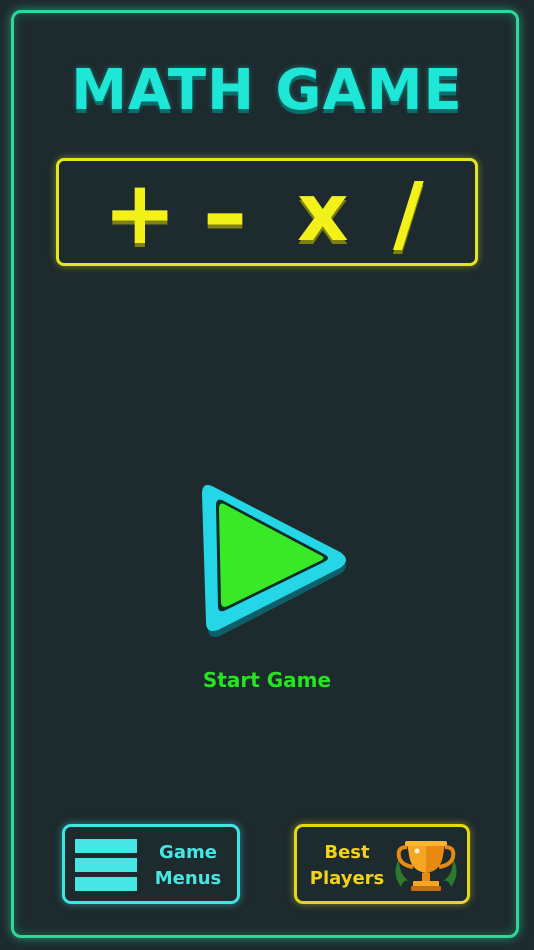 This screenshot has height=950, width=534. I want to click on start-game-label: Start Game, so click(267, 680).